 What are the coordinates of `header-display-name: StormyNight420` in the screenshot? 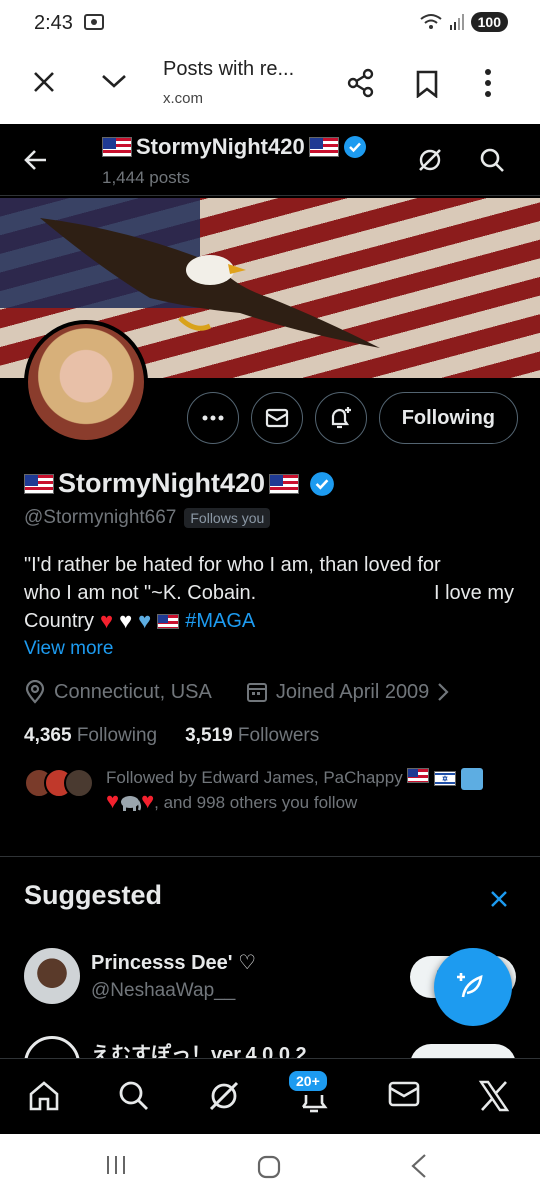 It's located at (220, 146).